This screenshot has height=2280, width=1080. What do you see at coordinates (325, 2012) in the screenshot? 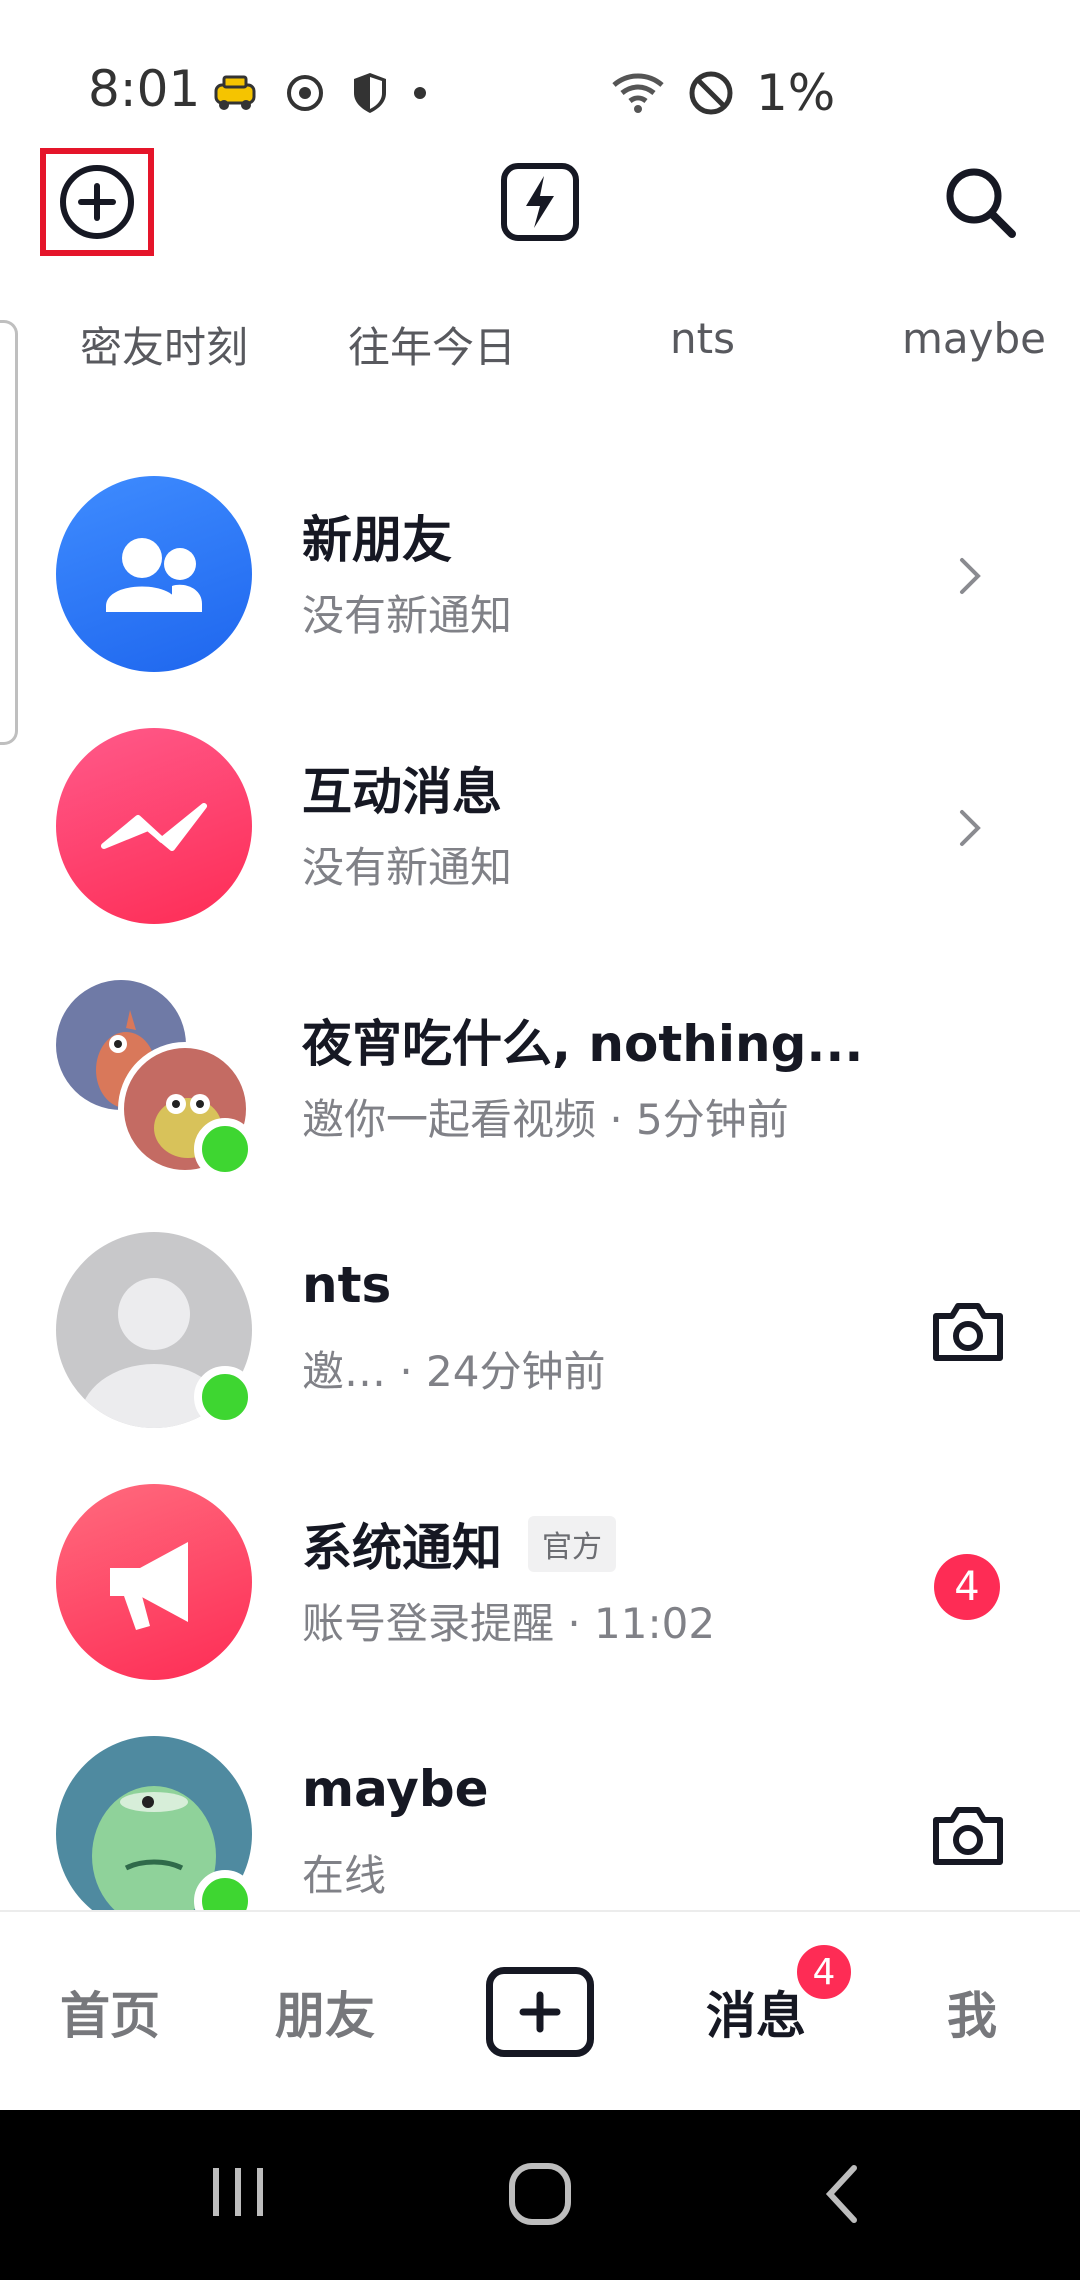
I see `tab-friends: 朋友` at bounding box center [325, 2012].